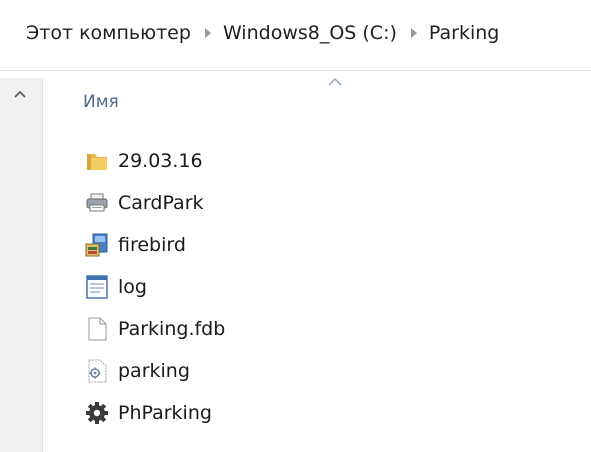 This screenshot has width=591, height=452. I want to click on collapse-up-icon, so click(20, 94).